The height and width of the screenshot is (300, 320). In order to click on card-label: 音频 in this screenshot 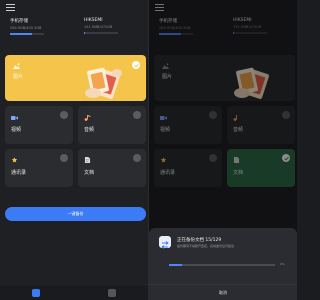, I will do `click(89, 130)`.